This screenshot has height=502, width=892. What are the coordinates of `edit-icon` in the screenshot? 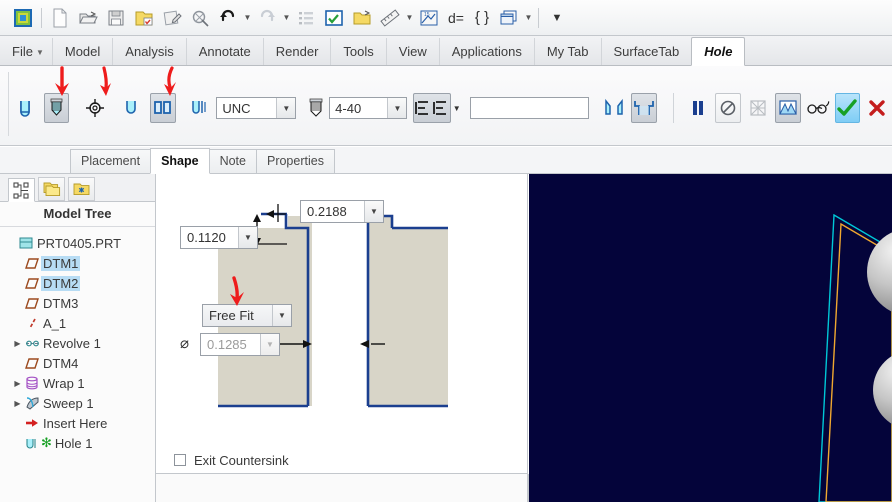 It's located at (172, 18).